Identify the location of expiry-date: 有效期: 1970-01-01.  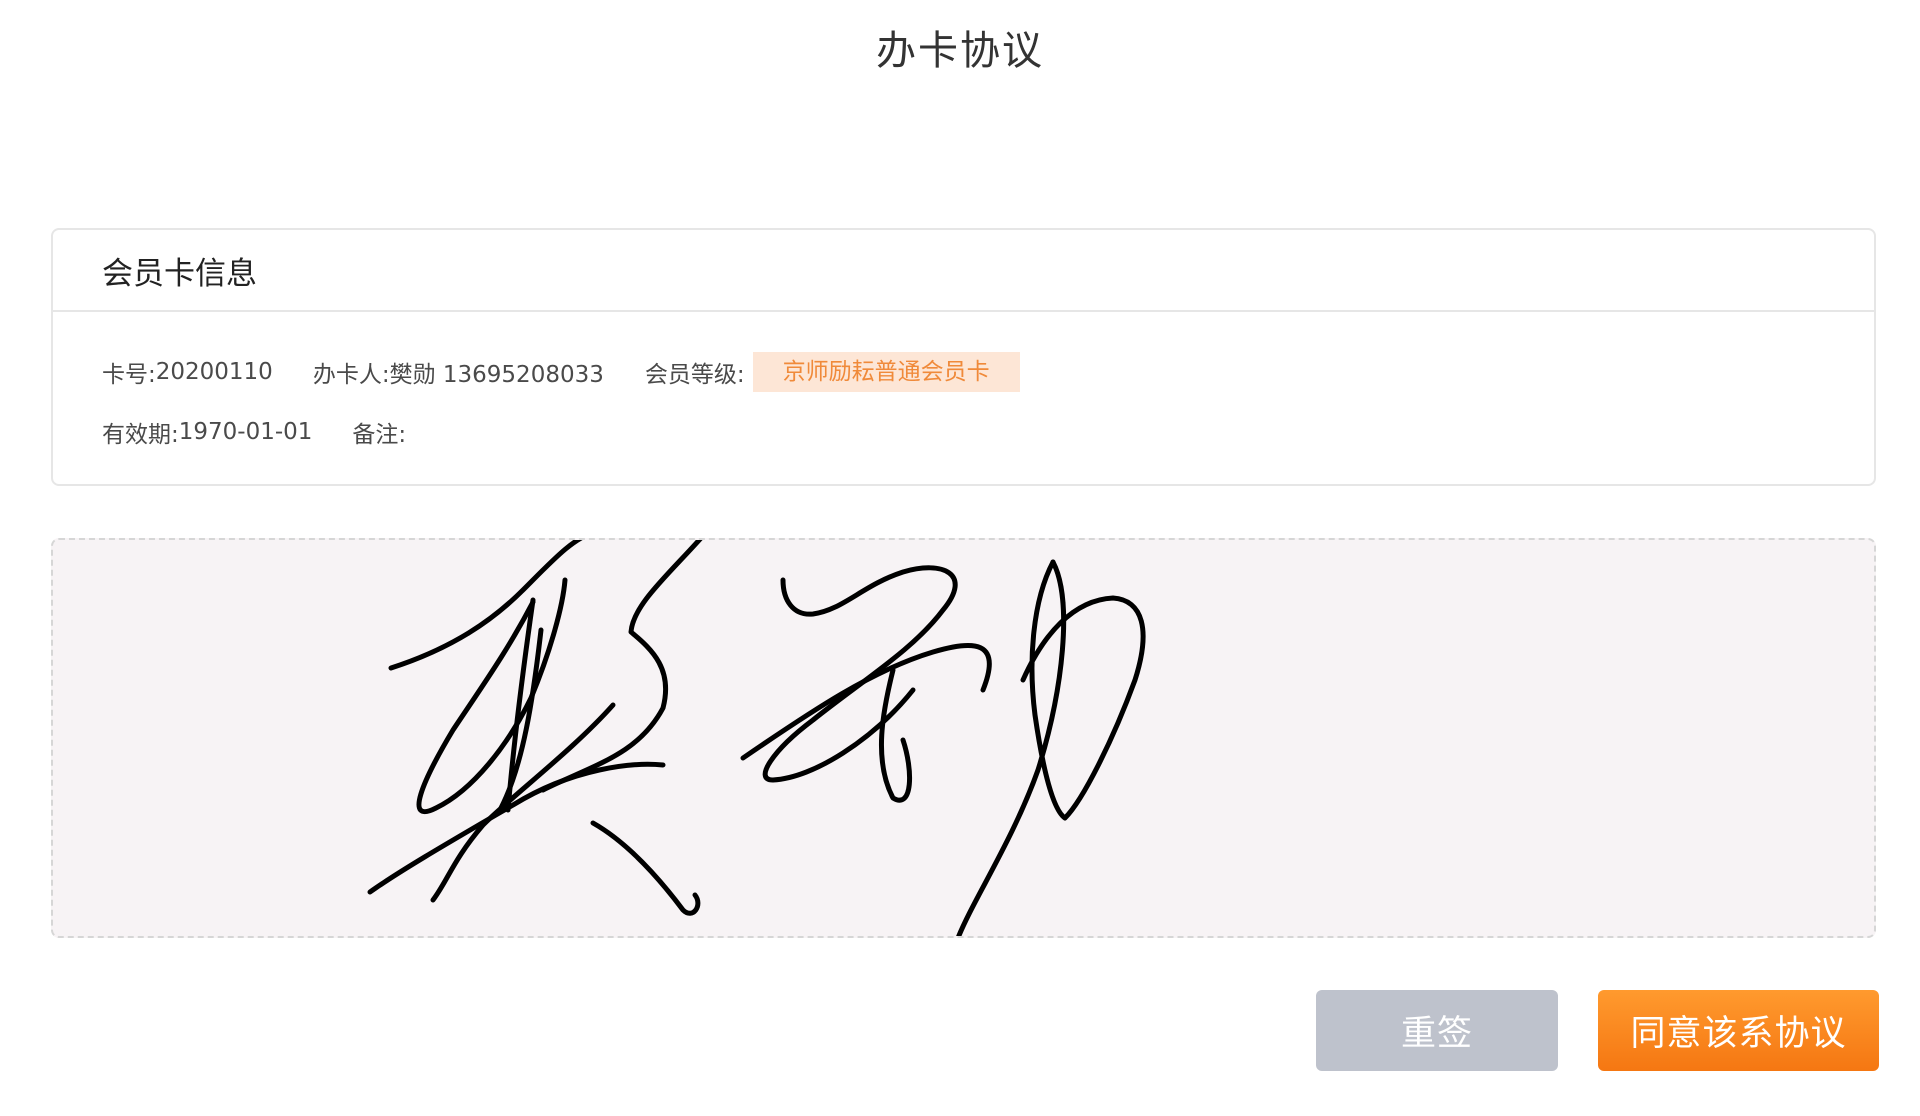
(207, 432).